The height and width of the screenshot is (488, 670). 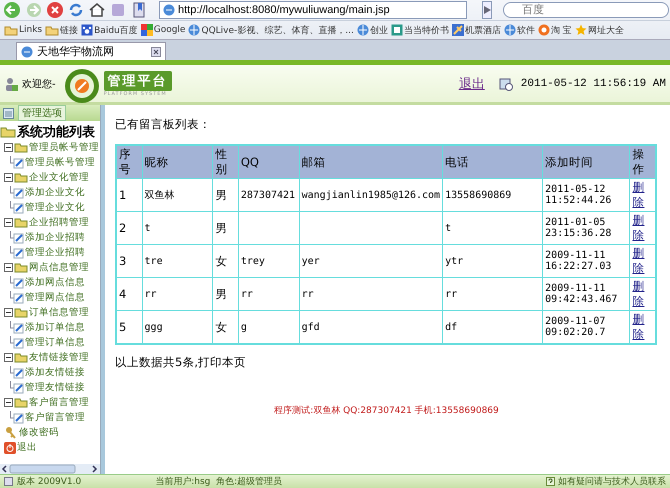 What do you see at coordinates (12, 10) in the screenshot?
I see `back-icon` at bounding box center [12, 10].